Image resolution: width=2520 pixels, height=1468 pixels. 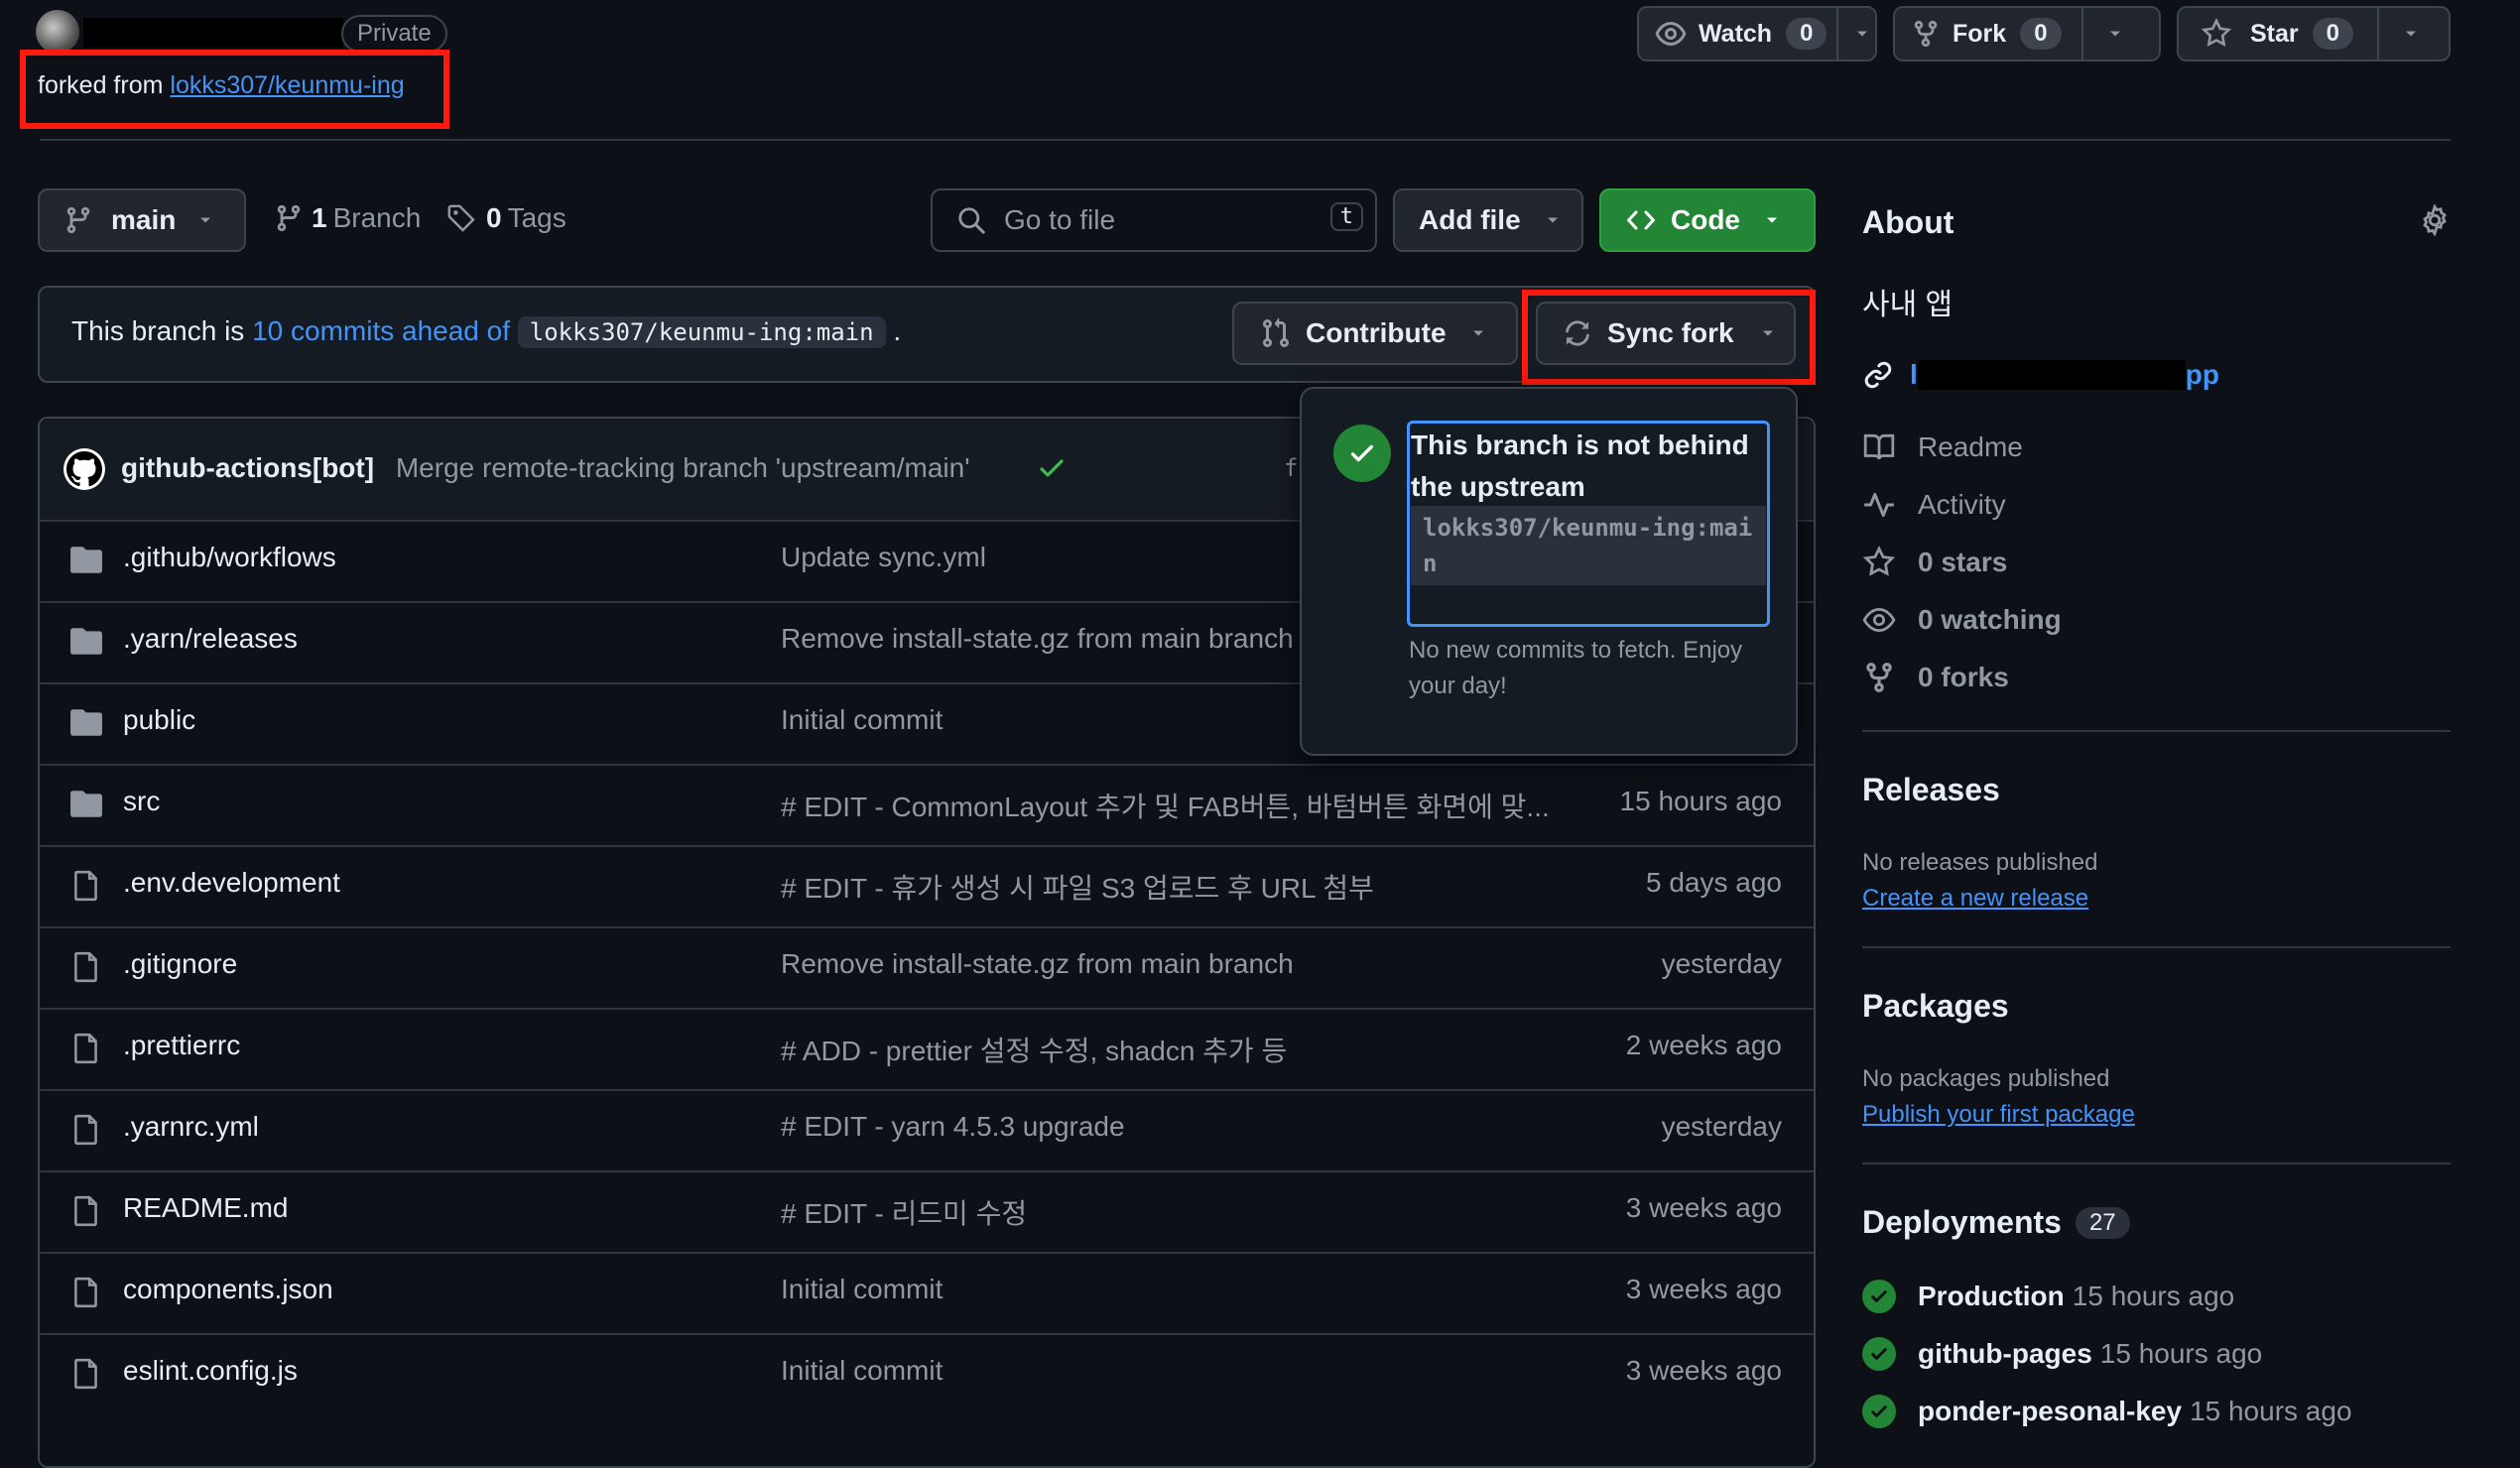 I want to click on table-row: README.md # EDIT - 리드미 수정 3 weeks ago, so click(x=927, y=1210).